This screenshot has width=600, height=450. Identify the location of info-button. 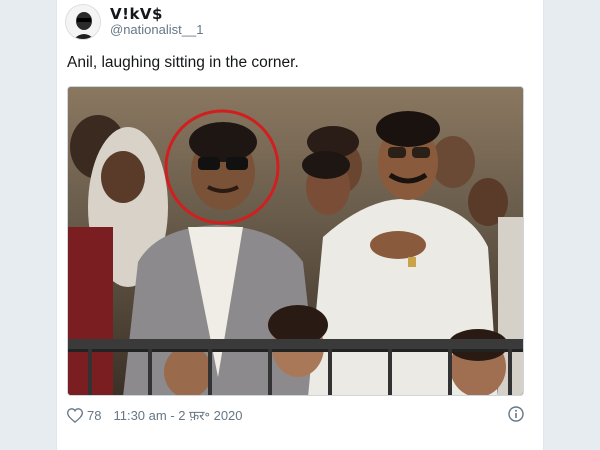
(516, 415).